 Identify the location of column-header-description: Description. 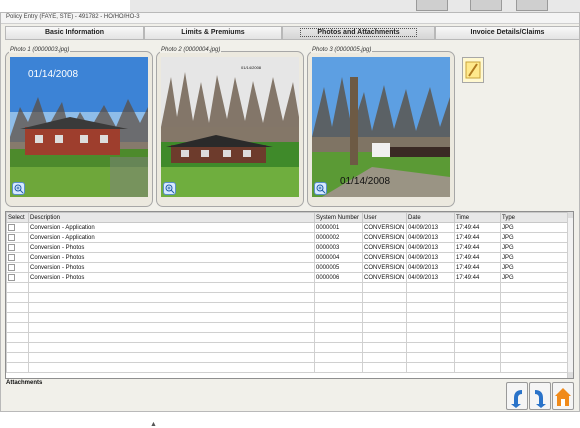
(171, 217).